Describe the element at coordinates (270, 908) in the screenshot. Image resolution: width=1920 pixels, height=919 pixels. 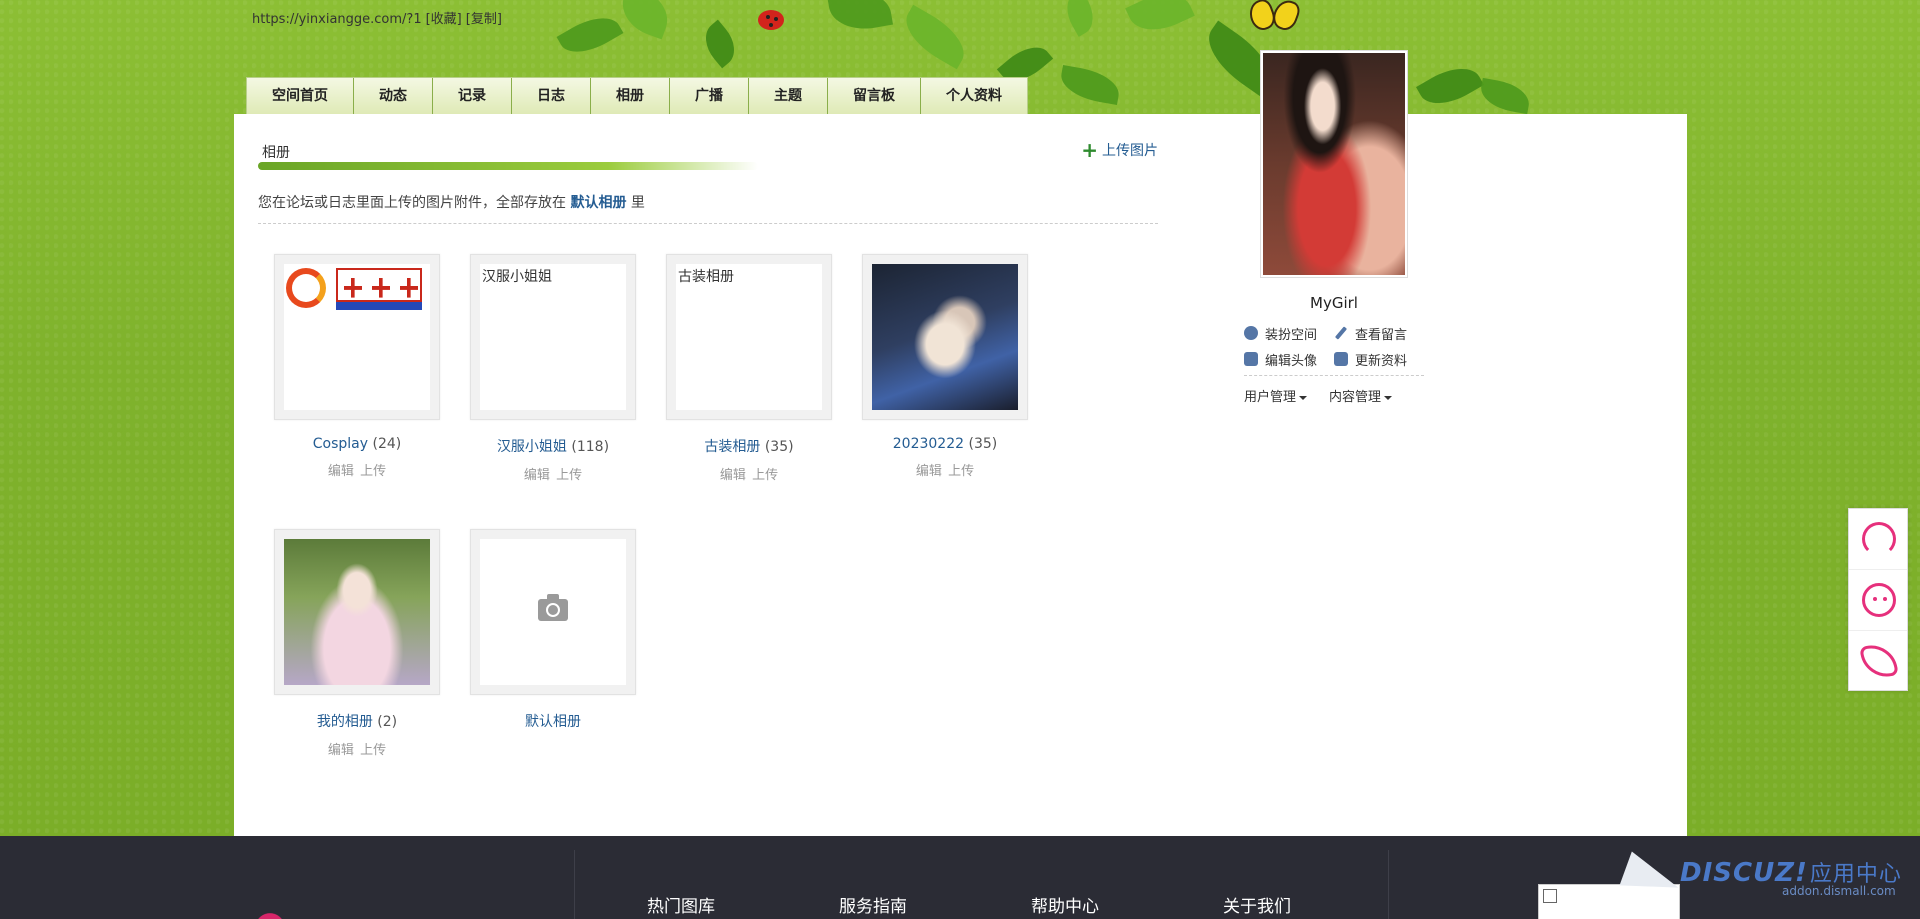
I see `site-logo` at that location.